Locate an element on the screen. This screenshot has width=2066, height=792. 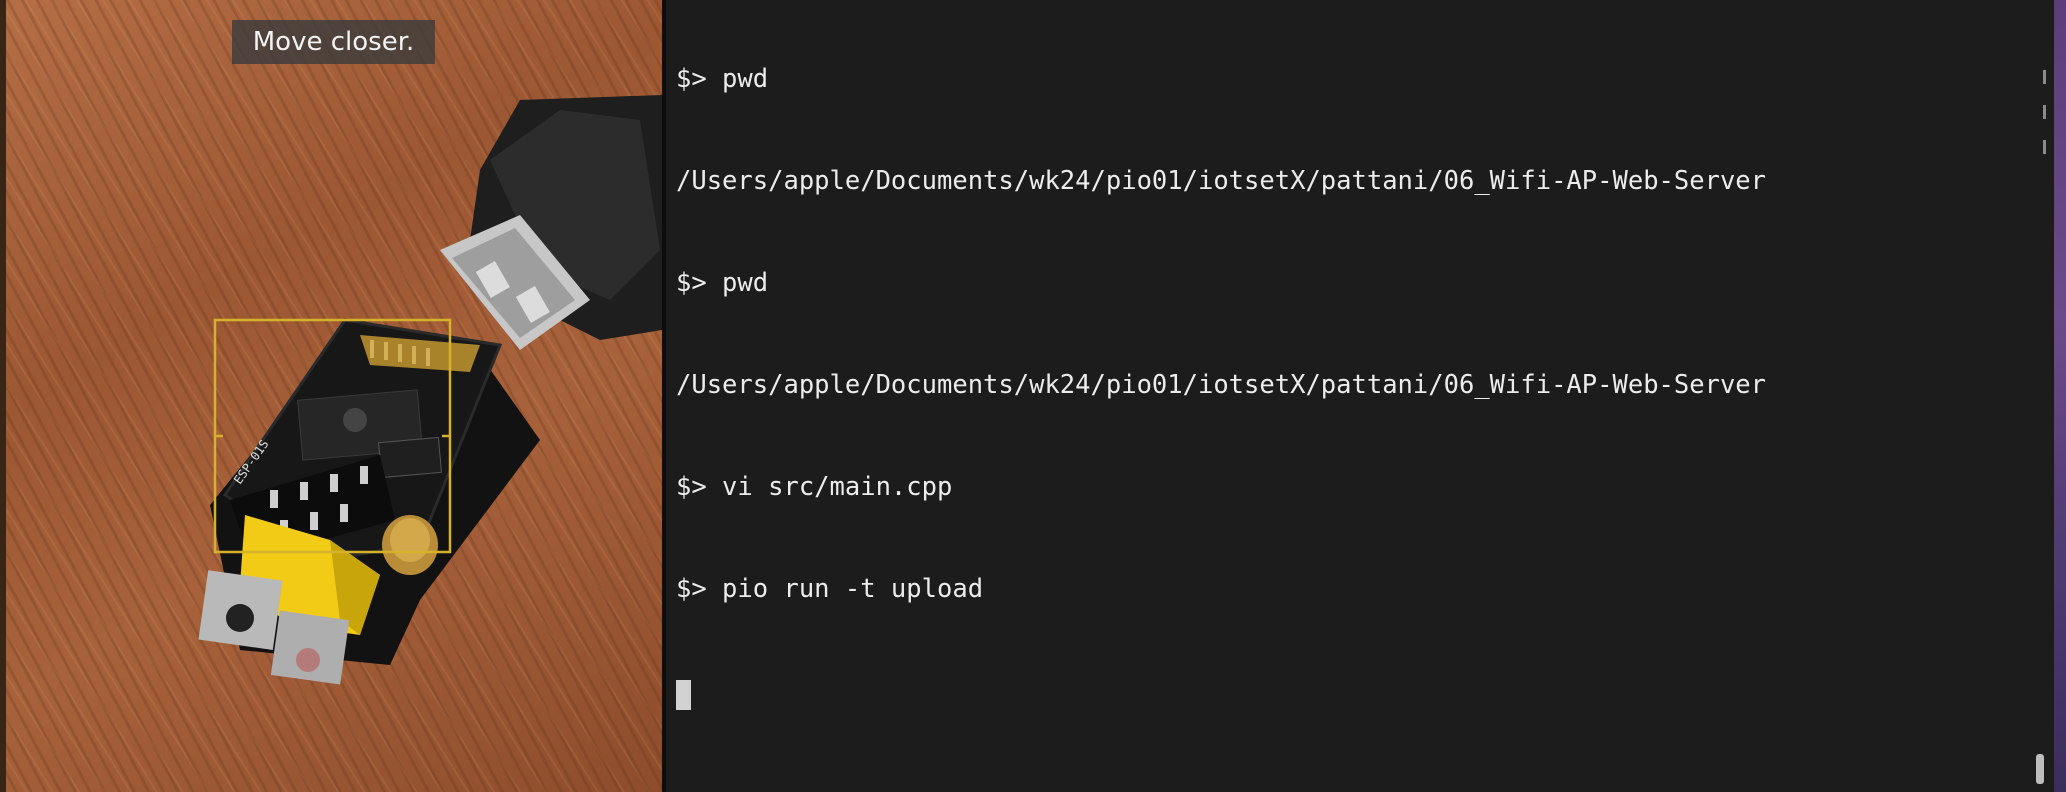
terminal-scrollbar-thumb is located at coordinates (2040, 769).